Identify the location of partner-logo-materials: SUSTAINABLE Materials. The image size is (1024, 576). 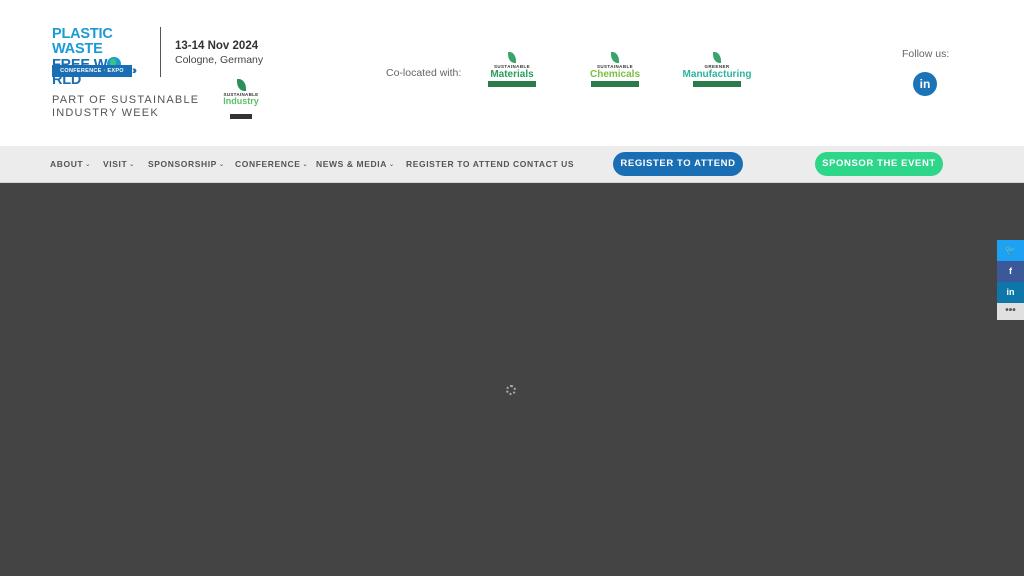
(512, 69).